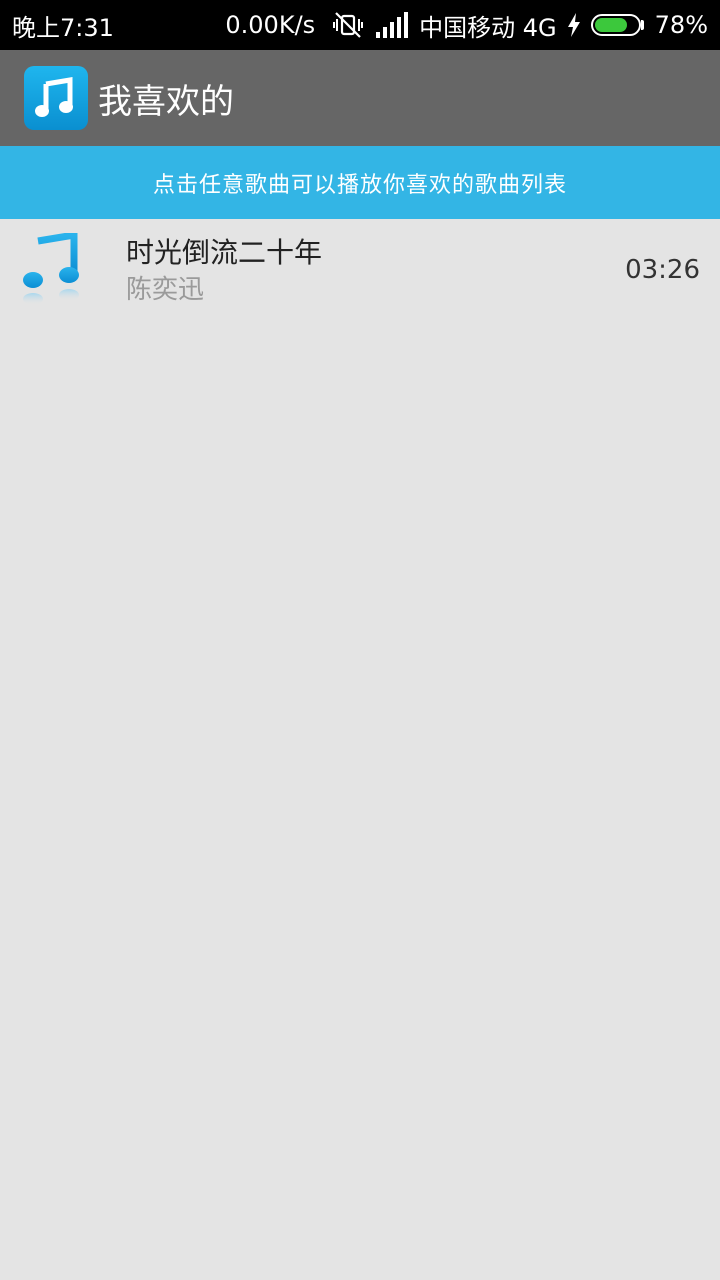  Describe the element at coordinates (681, 25) in the screenshot. I see `battery-percent: 78%` at that location.